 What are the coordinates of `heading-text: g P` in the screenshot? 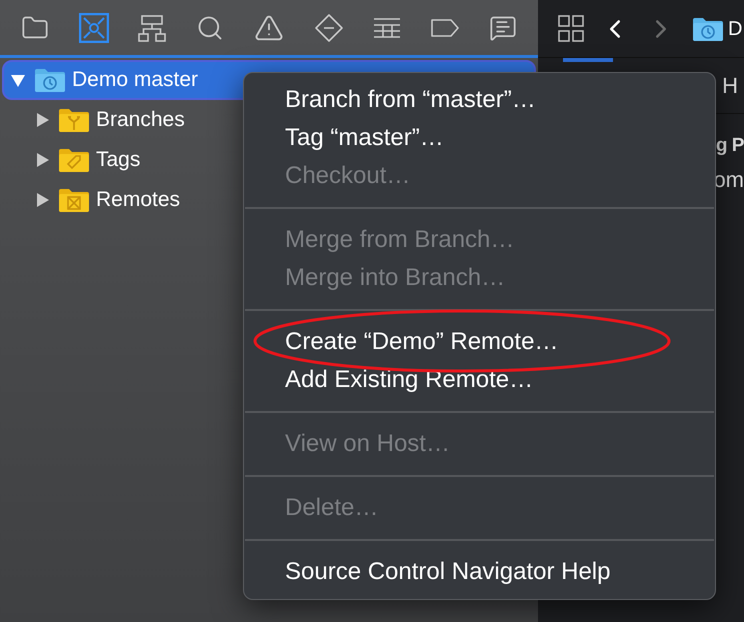 It's located at (730, 146).